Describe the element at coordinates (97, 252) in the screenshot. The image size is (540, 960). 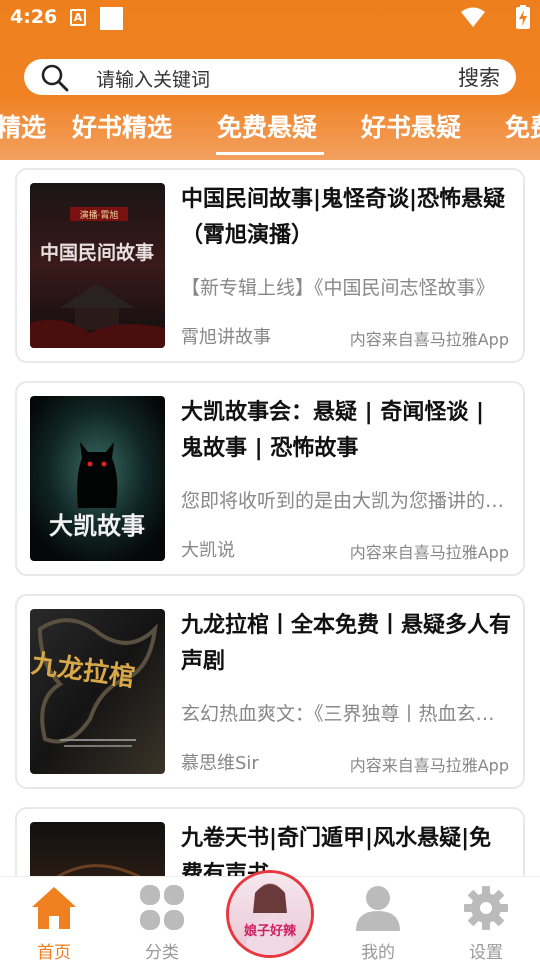
I see `cover-title: 中国民间故事` at that location.